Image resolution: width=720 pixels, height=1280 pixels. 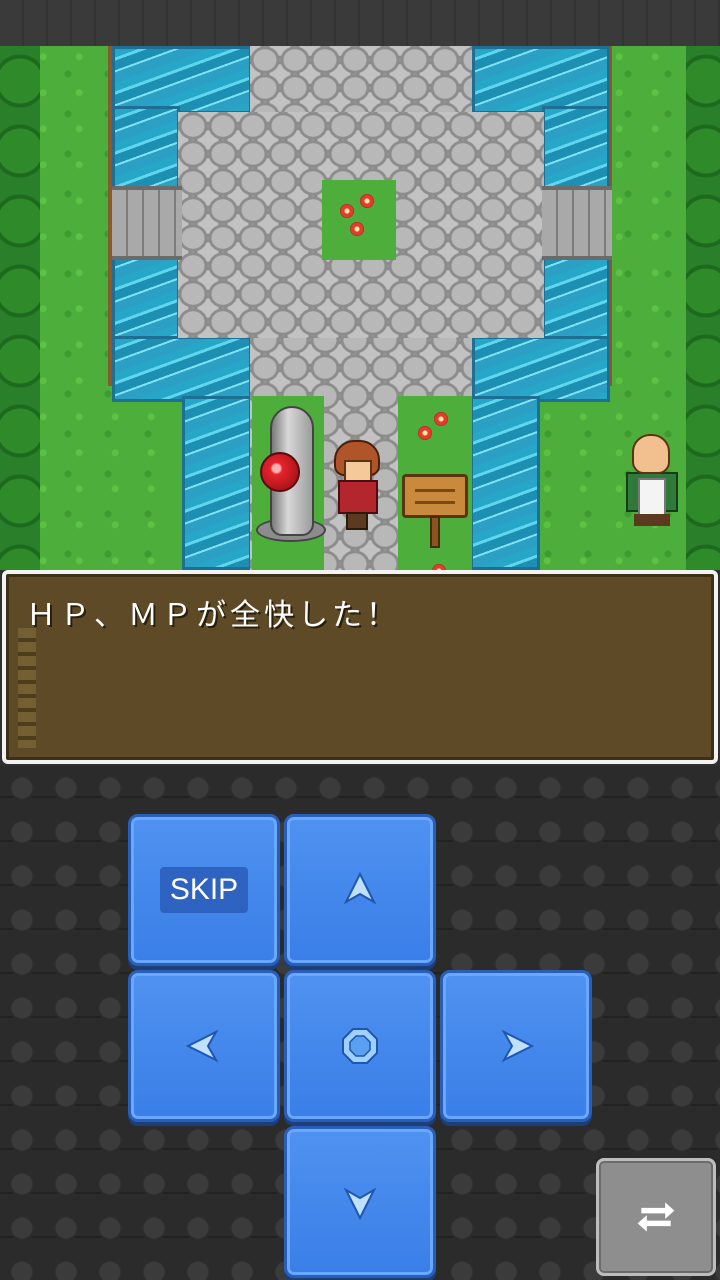 I want to click on water-lower-left, so click(x=182, y=369).